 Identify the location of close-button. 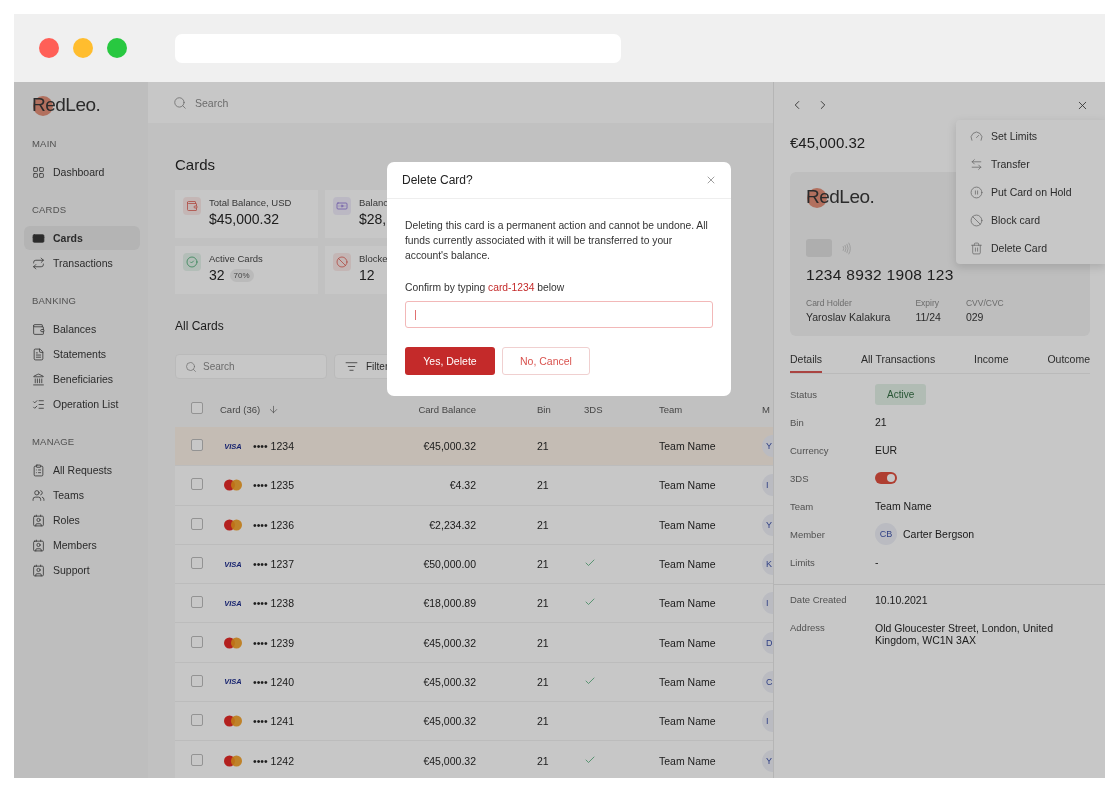
(711, 180).